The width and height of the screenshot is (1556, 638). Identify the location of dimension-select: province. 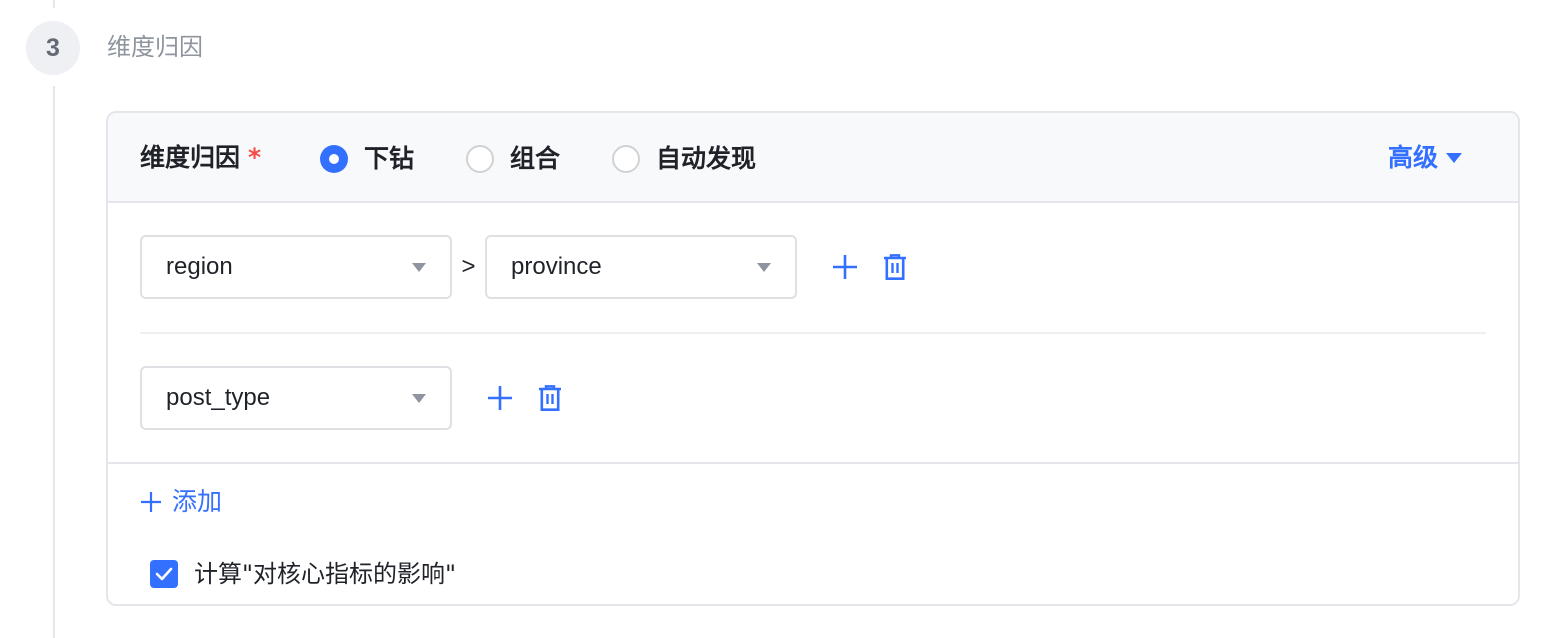
(641, 267).